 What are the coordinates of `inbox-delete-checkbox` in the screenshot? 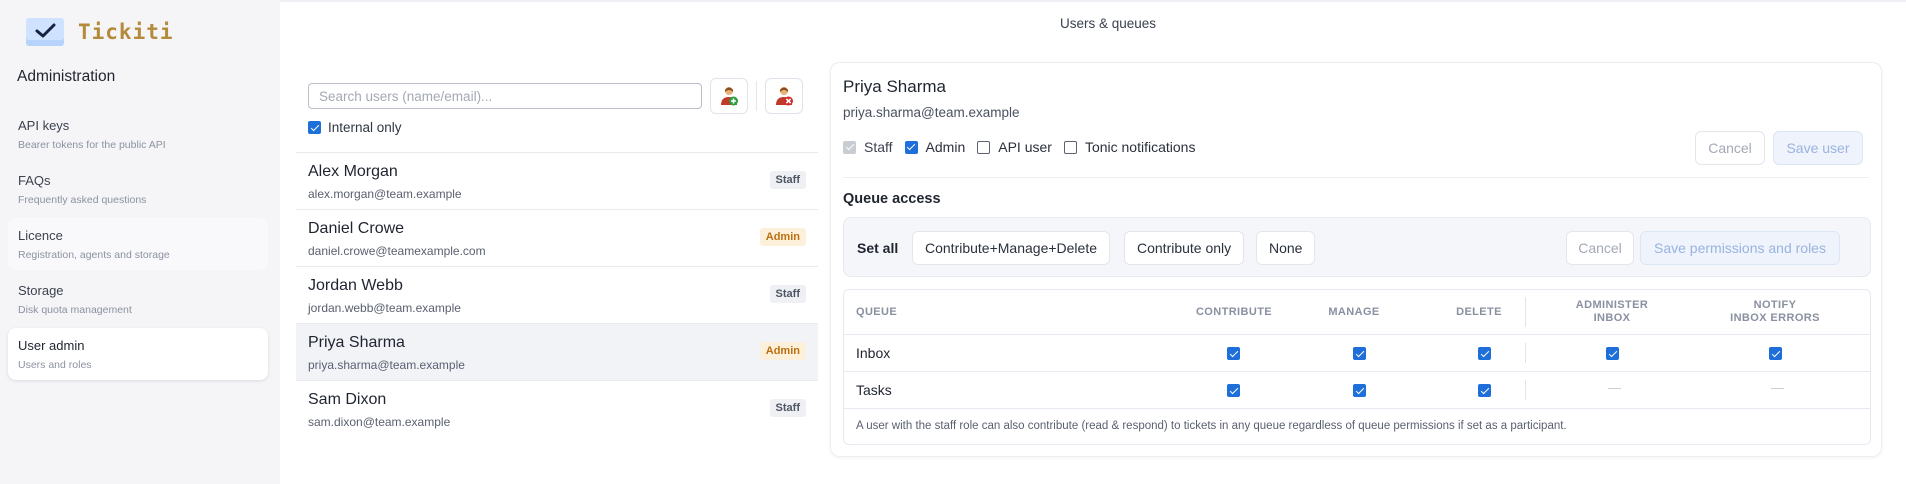 It's located at (1484, 353).